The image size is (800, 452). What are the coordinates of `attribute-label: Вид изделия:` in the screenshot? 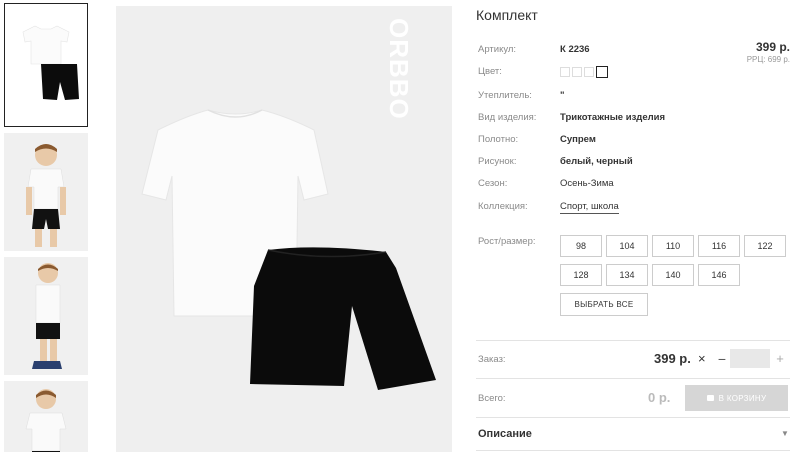 It's located at (507, 117).